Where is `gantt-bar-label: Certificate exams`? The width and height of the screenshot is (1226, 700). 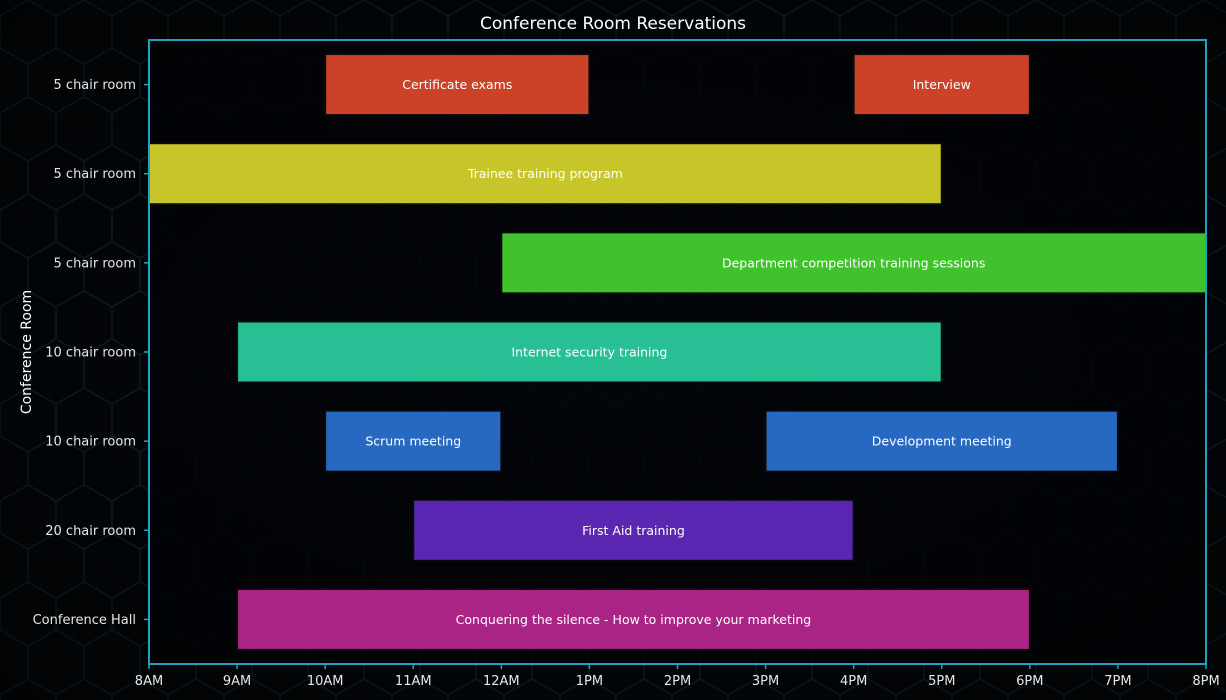
gantt-bar-label: Certificate exams is located at coordinates (457, 84).